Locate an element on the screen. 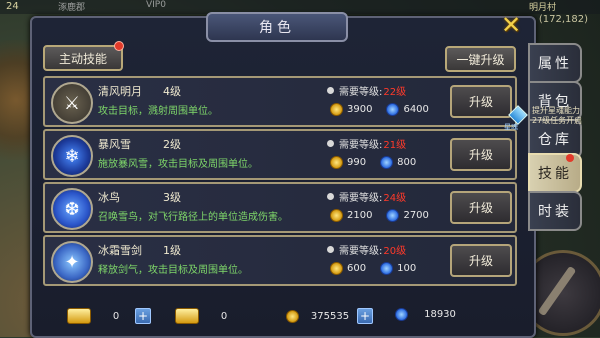 The image size is (600, 338). gem-cost: 2700 is located at coordinates (416, 215).